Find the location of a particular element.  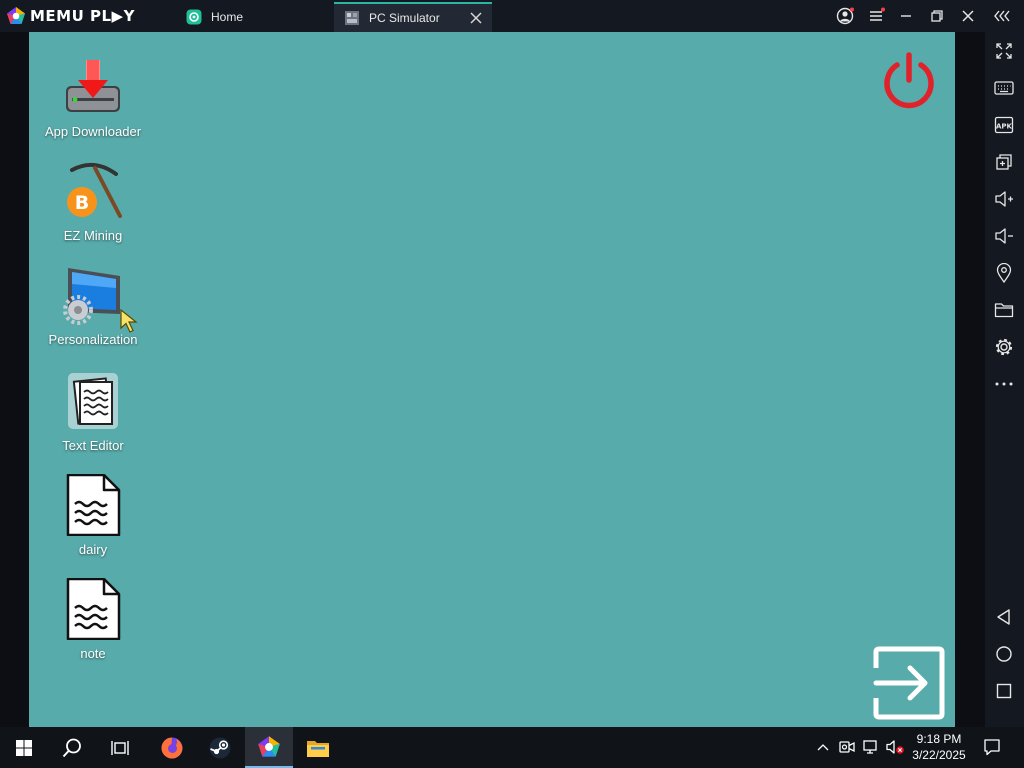

memu-app-icon is located at coordinates (269, 746).